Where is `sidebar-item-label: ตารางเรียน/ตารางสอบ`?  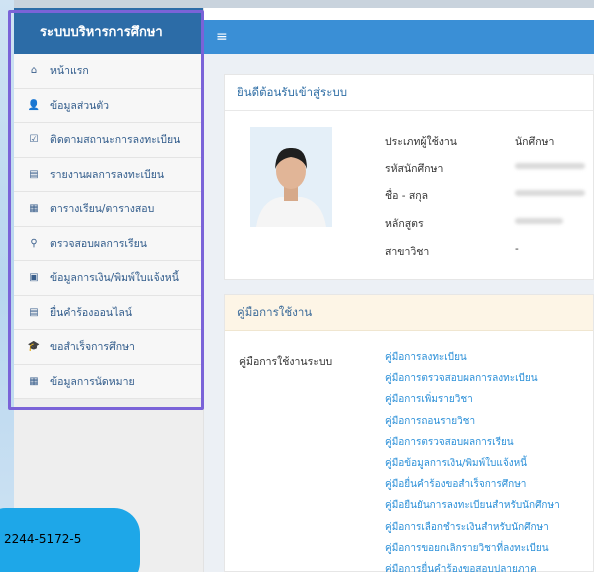 sidebar-item-label: ตารางเรียน/ตารางสอบ is located at coordinates (102, 209).